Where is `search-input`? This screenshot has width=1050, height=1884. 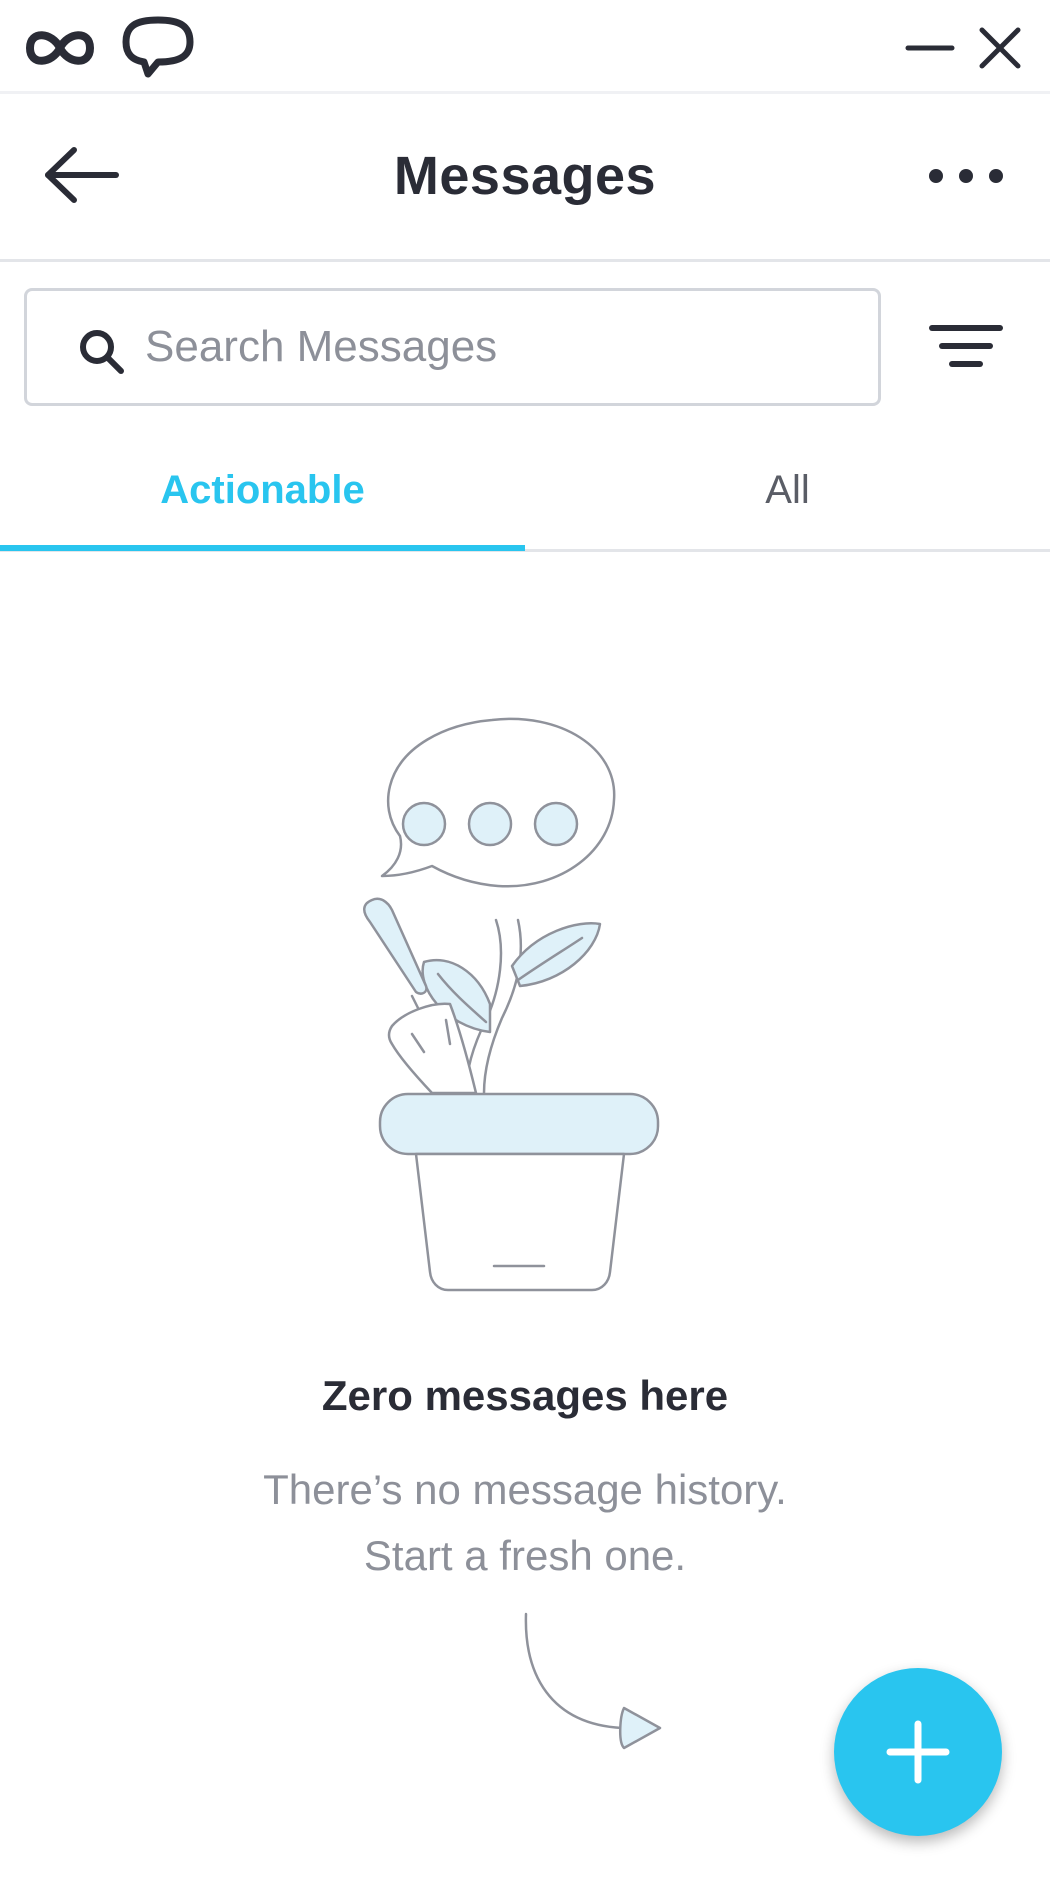 search-input is located at coordinates (495, 347).